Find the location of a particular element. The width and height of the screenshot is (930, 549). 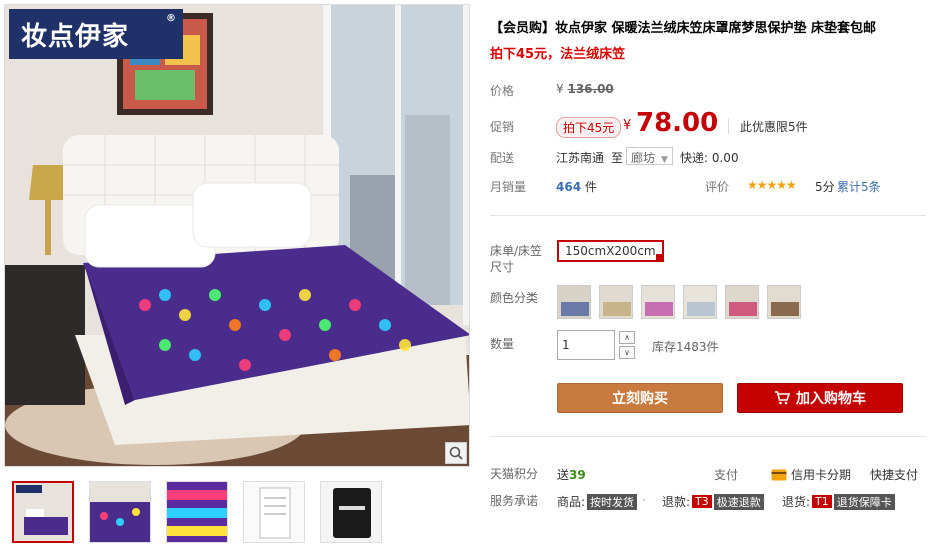

service-shipping-badge: 按时发货 is located at coordinates (612, 501).